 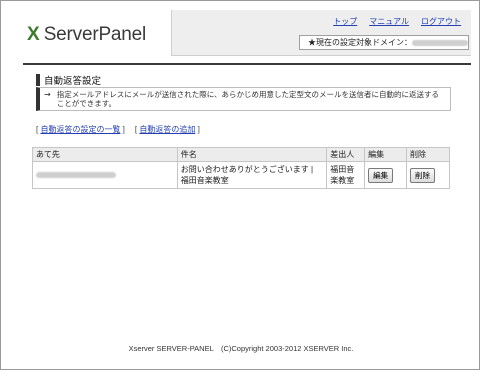 I want to click on edit-button: 編集, so click(x=381, y=175).